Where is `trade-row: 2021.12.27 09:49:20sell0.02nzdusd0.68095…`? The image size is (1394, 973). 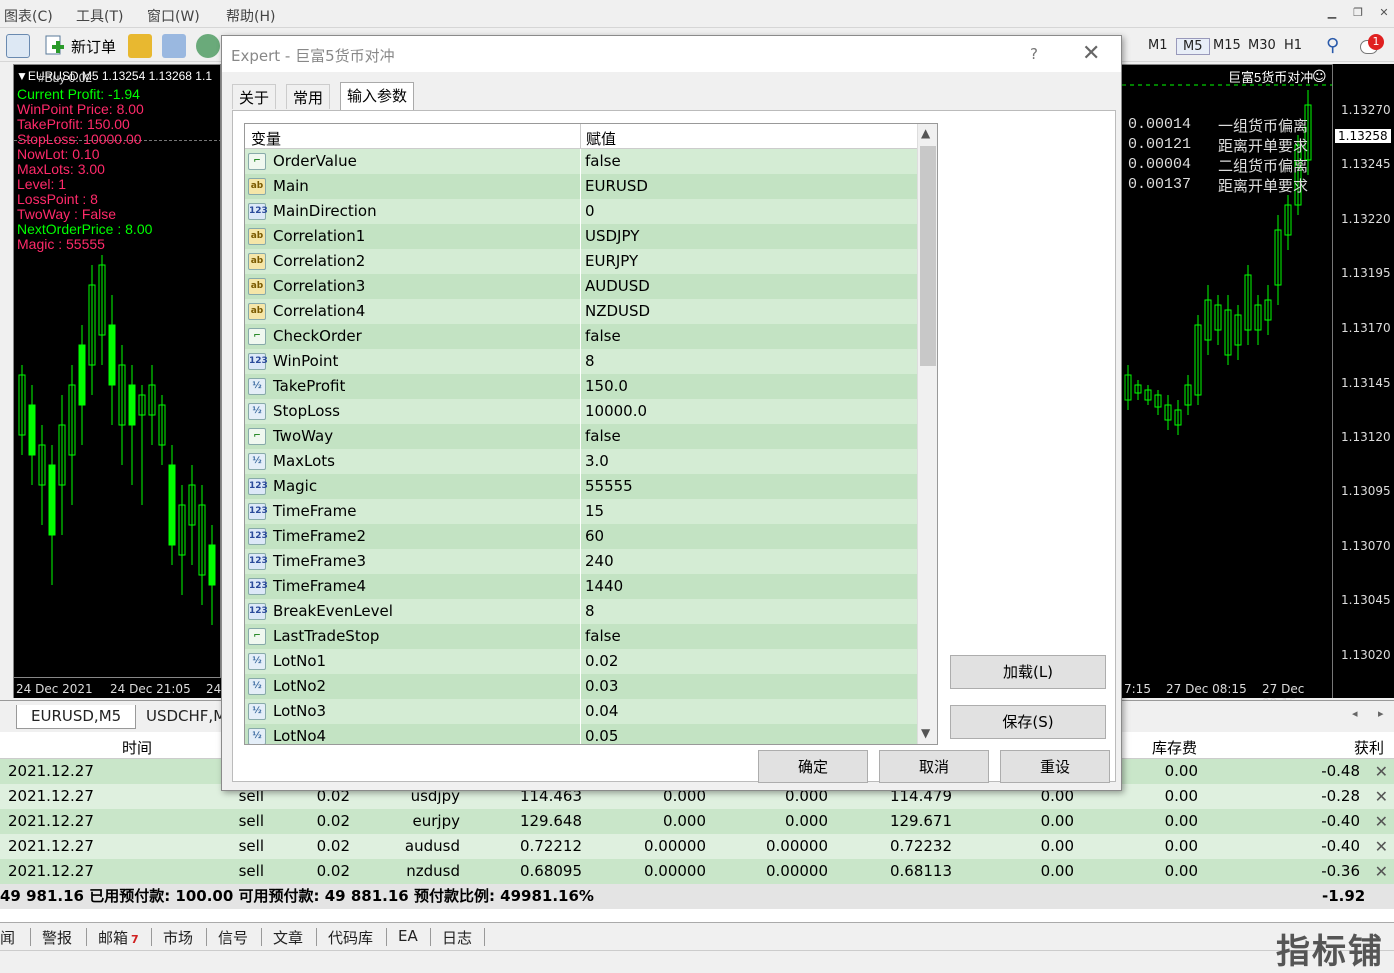
trade-row: 2021.12.27 09:49:20sell0.02nzdusd0.68095… is located at coordinates (697, 882).